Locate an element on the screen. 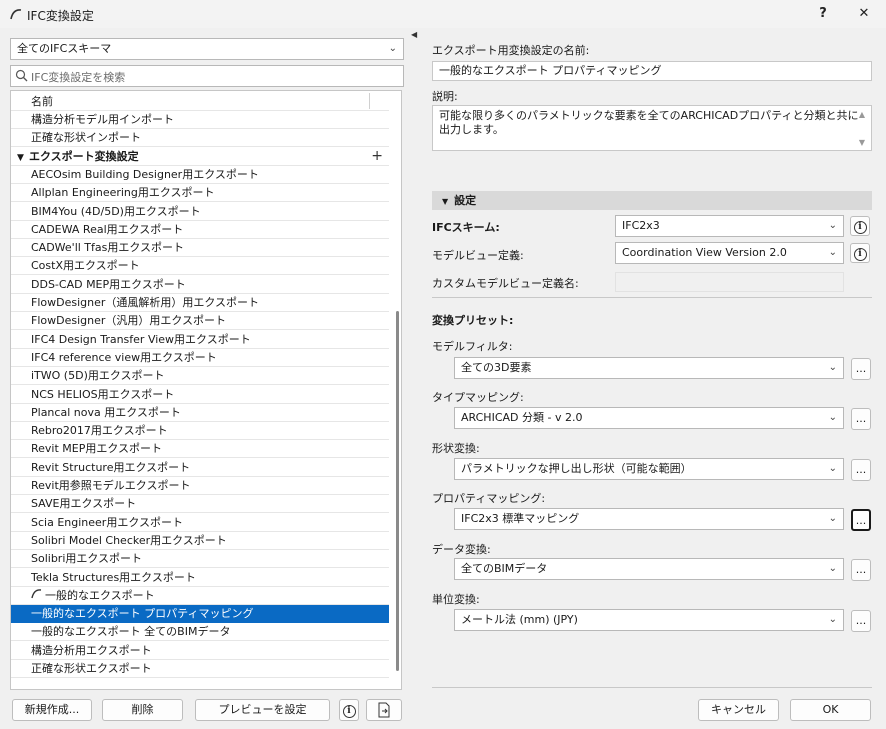 This screenshot has width=886, height=729. pane-splitter is located at coordinates (417, 378).